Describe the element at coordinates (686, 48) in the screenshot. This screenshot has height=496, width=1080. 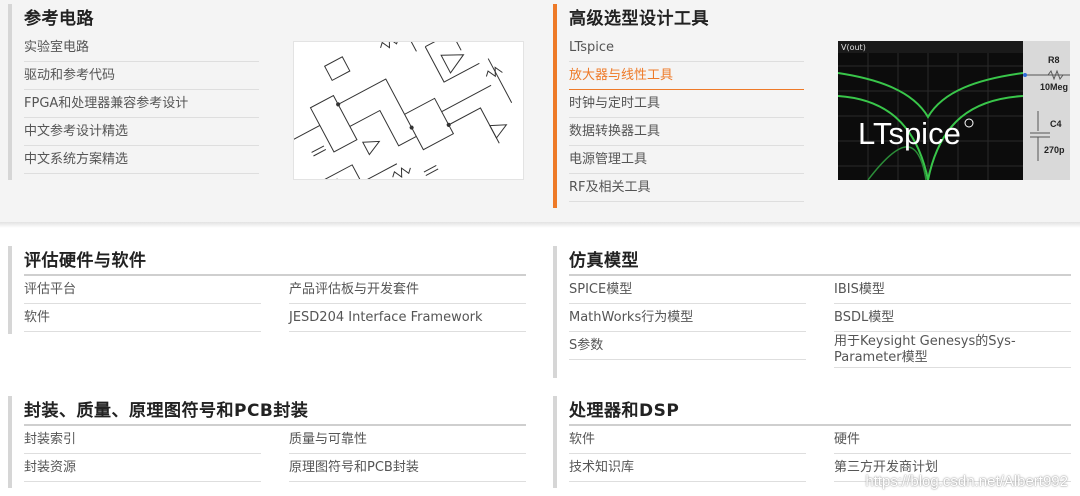
I see `link-ltspice: LTspice` at that location.